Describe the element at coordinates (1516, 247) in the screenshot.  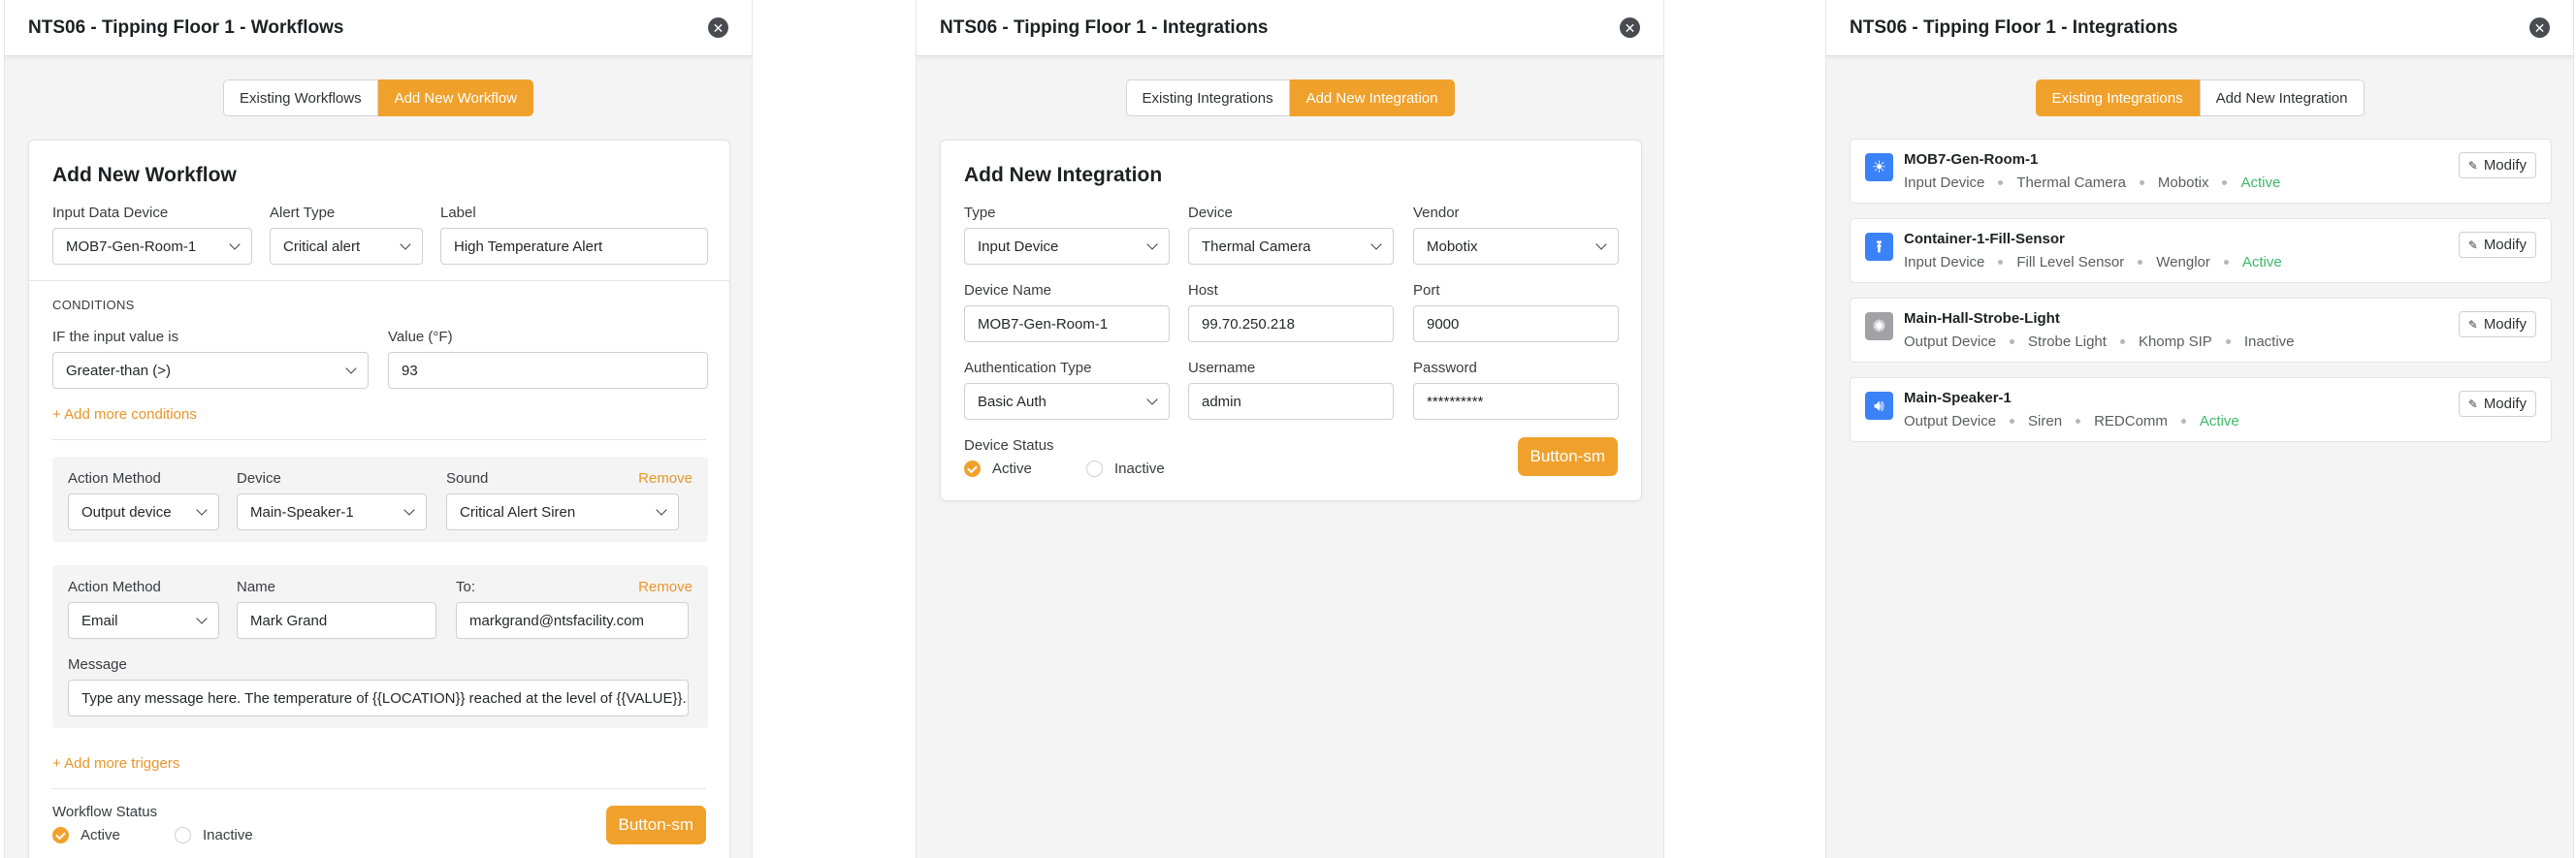
I see `vendor-select: Mobotix` at that location.